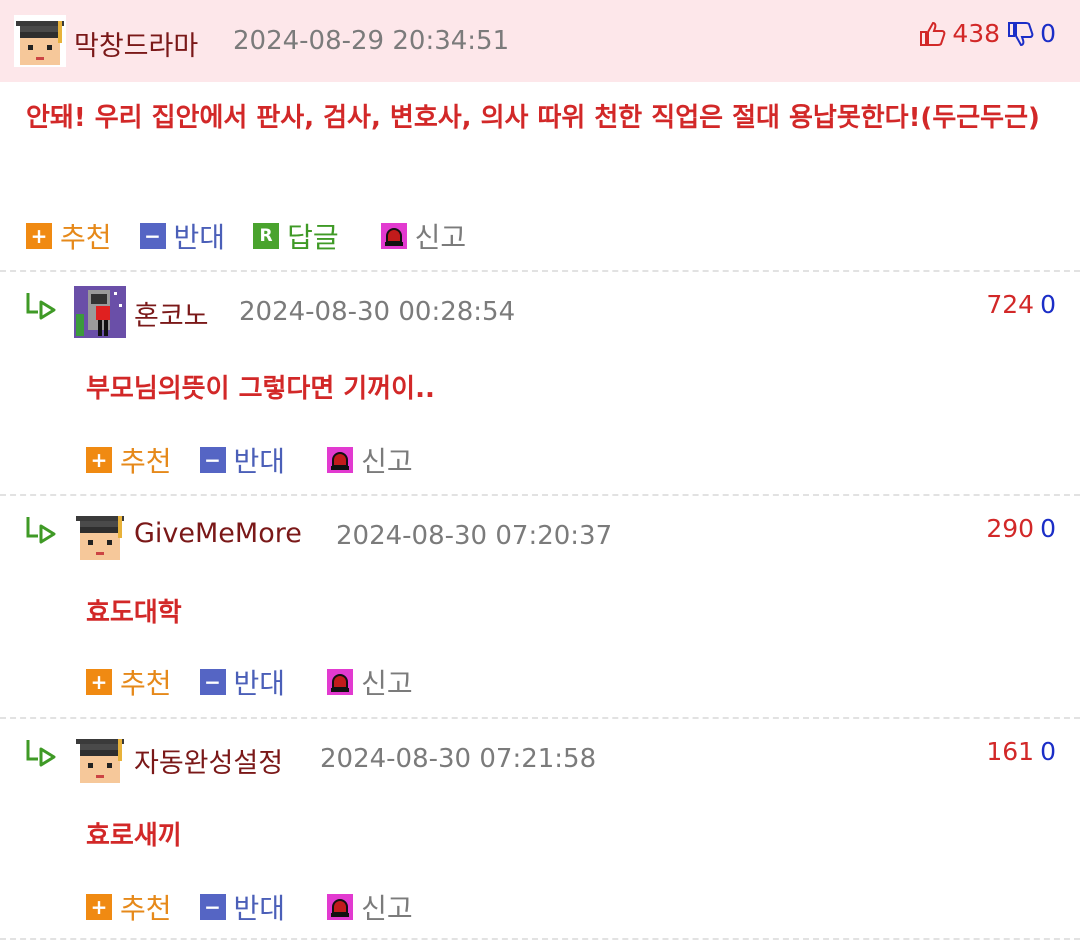 The height and width of the screenshot is (941, 1080). I want to click on vote-summary: 438 0, so click(987, 33).